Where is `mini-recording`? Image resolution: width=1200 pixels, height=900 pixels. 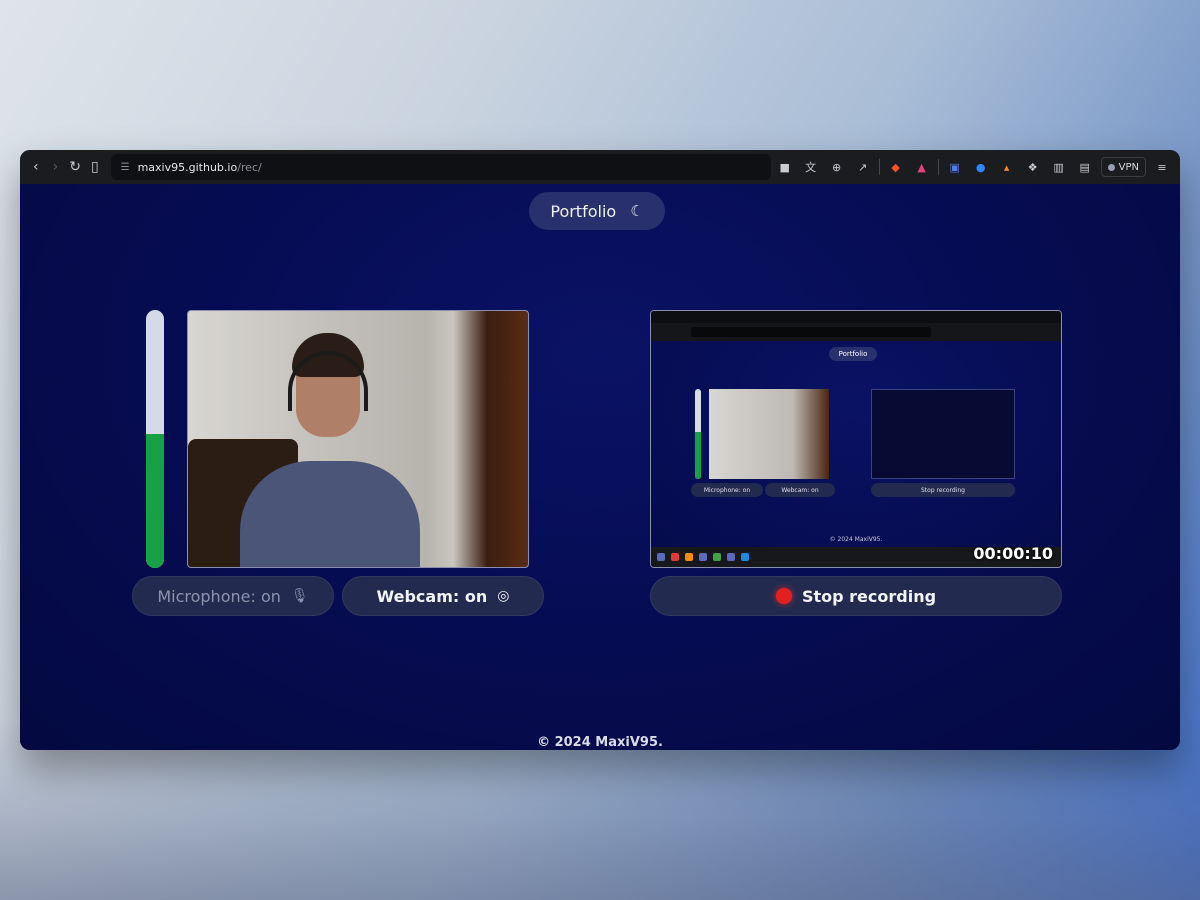 mini-recording is located at coordinates (943, 434).